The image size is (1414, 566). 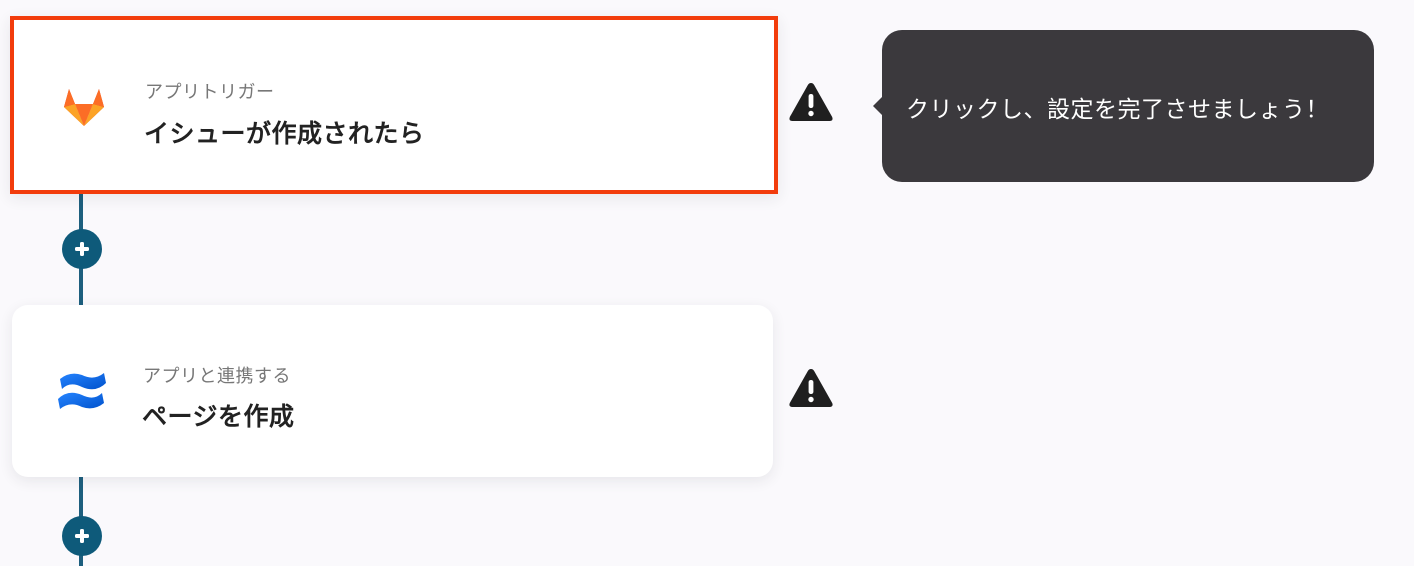 I want to click on confluence-icon, so click(x=82, y=391).